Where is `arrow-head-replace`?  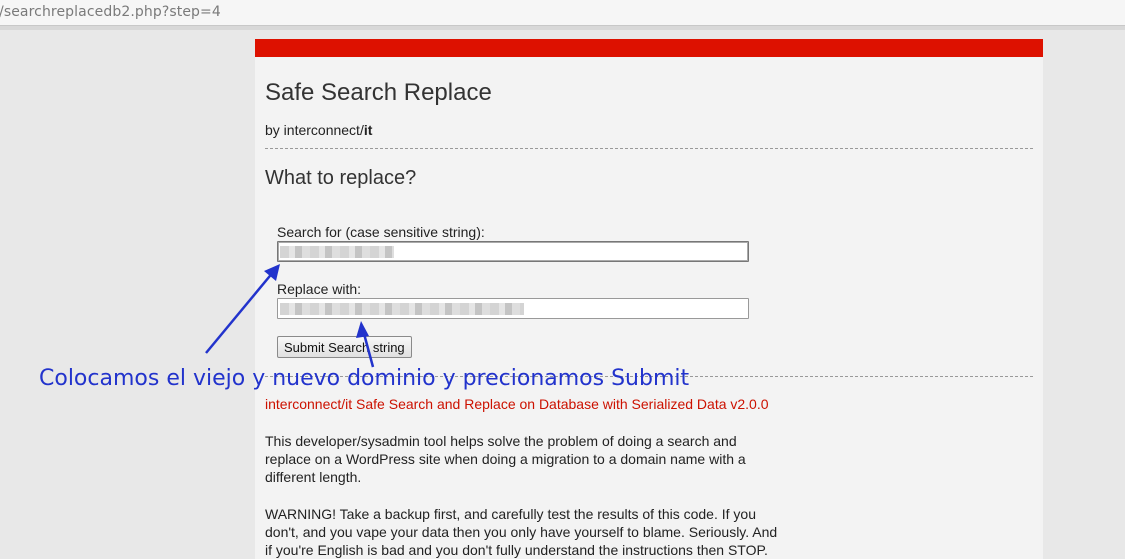
arrow-head-replace is located at coordinates (362, 329).